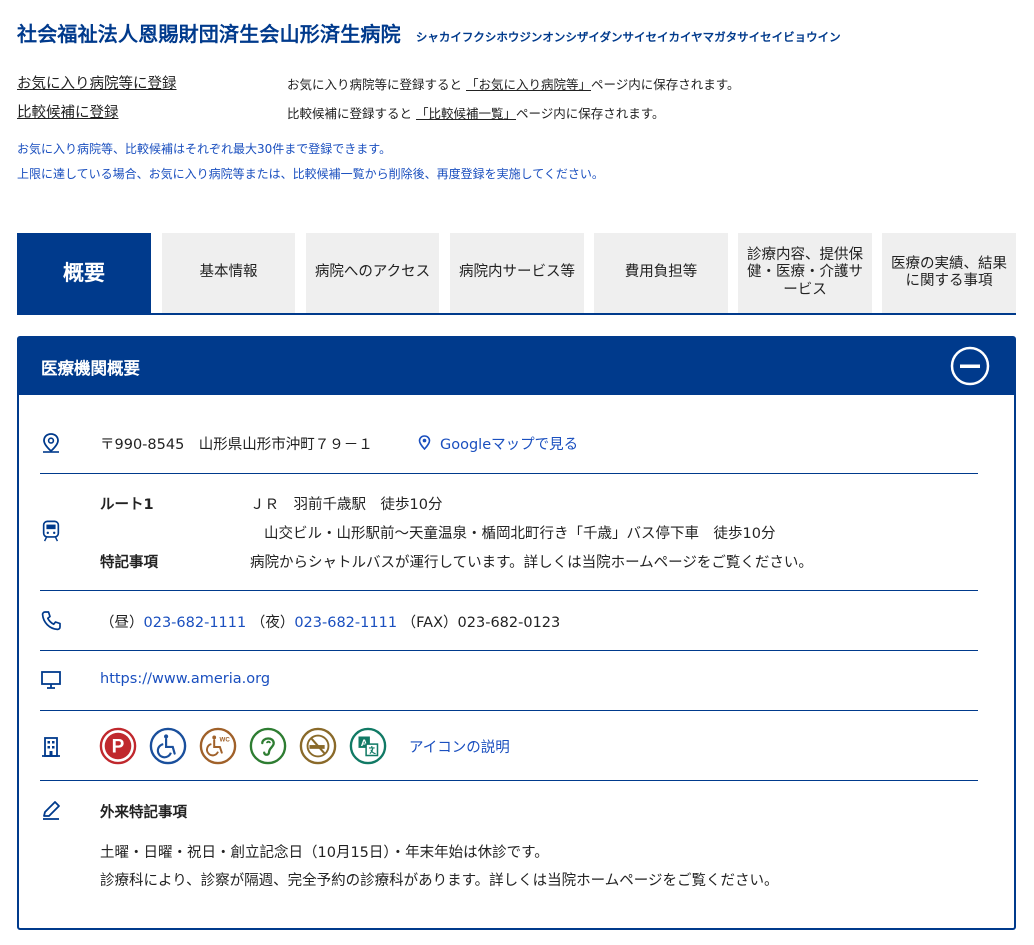 The height and width of the screenshot is (945, 1034). Describe the element at coordinates (368, 746) in the screenshot. I see `translation-icon: A` at that location.